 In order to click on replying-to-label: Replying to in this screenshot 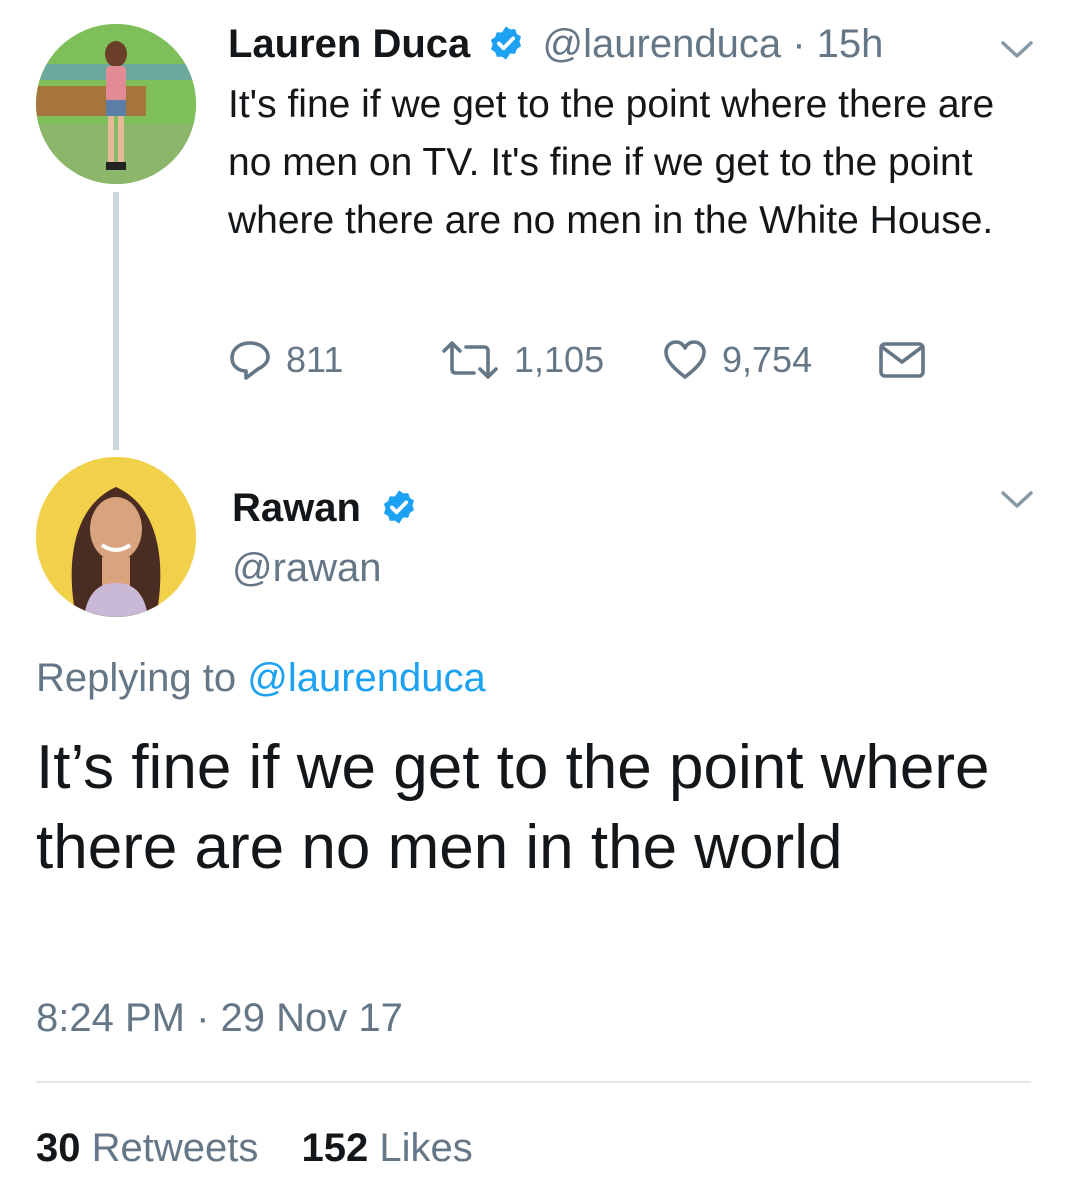, I will do `click(136, 678)`.